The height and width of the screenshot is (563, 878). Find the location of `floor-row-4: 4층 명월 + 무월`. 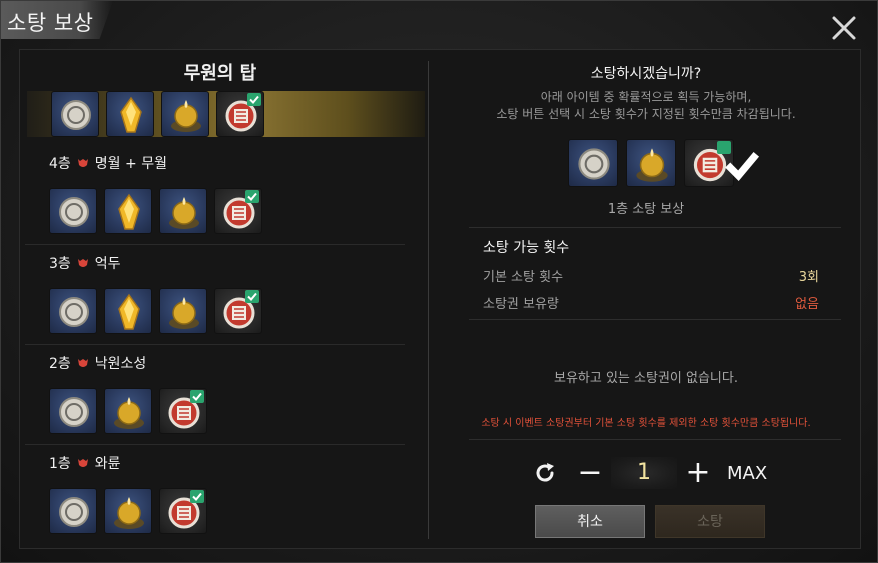

floor-row-4: 4층 명월 + 무월 is located at coordinates (215, 195).